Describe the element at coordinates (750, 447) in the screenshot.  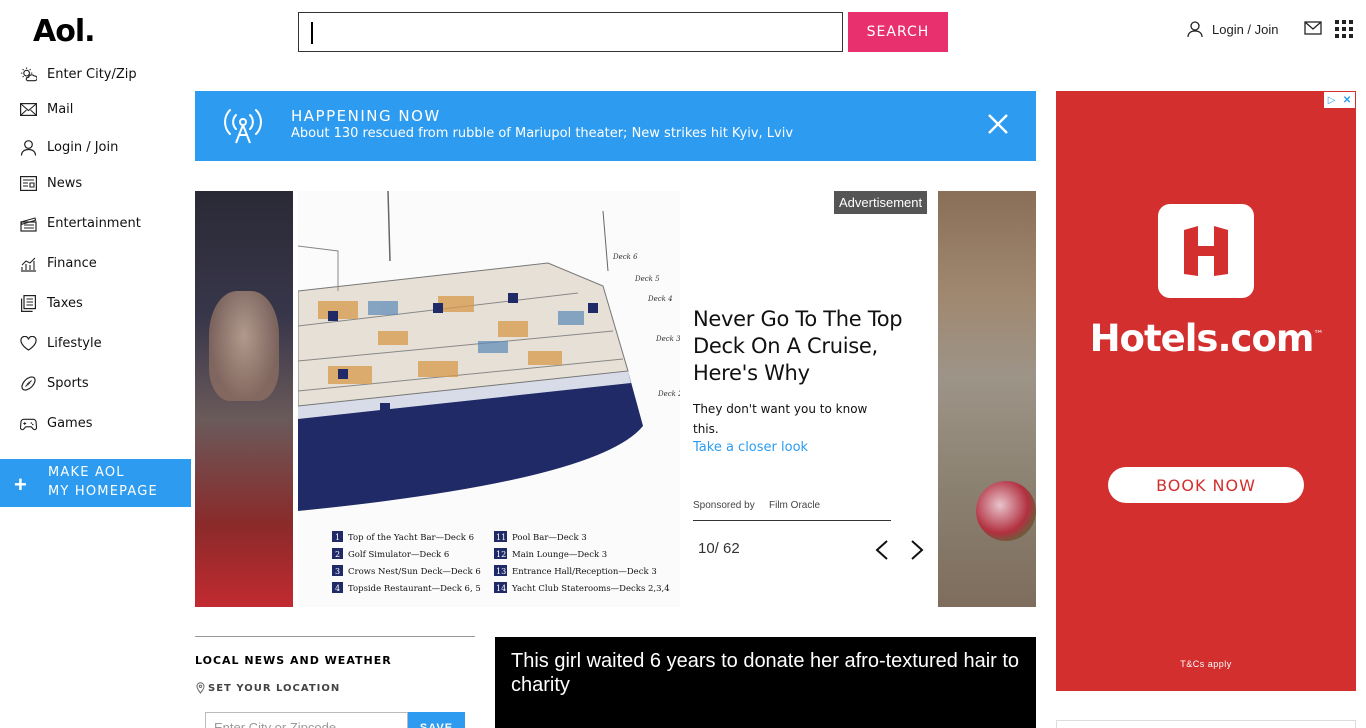
I see `ad-cta-link: Take a closer look` at that location.